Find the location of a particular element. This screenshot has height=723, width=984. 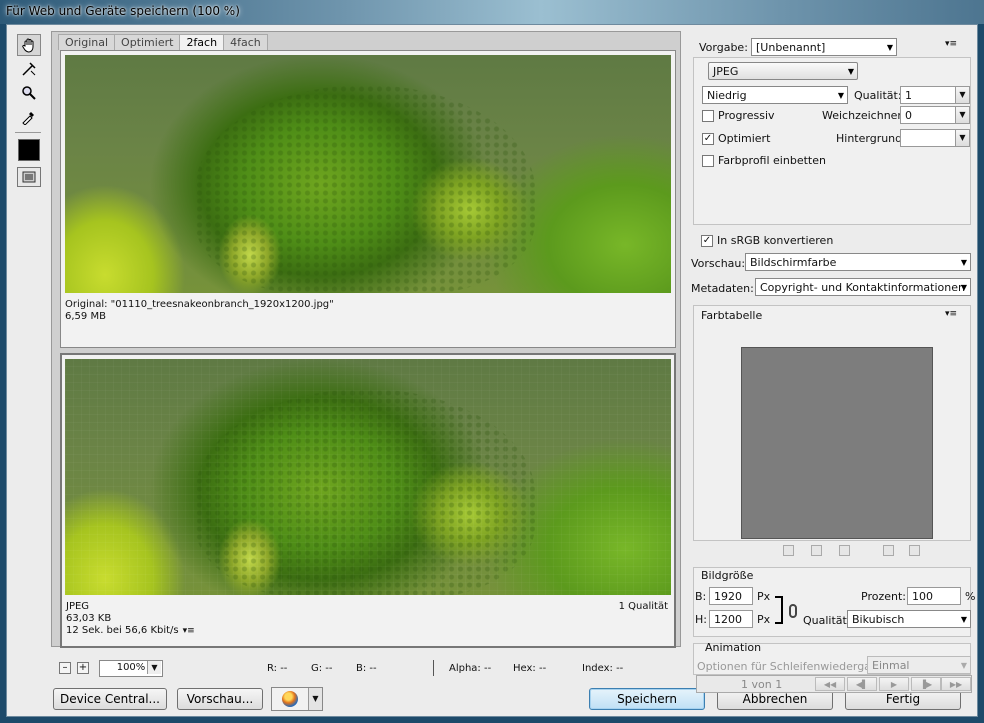

preset-select: [Unbenannt] ▼ is located at coordinates (824, 47).